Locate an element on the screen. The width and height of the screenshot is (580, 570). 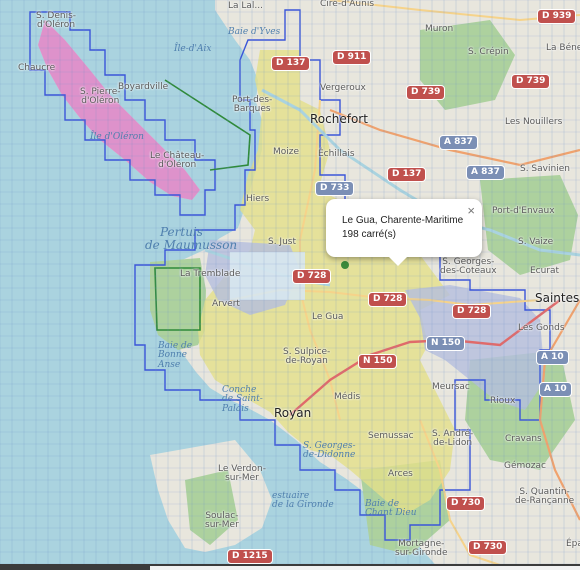
label-le-gua: Le Gua is located at coordinates (328, 317).